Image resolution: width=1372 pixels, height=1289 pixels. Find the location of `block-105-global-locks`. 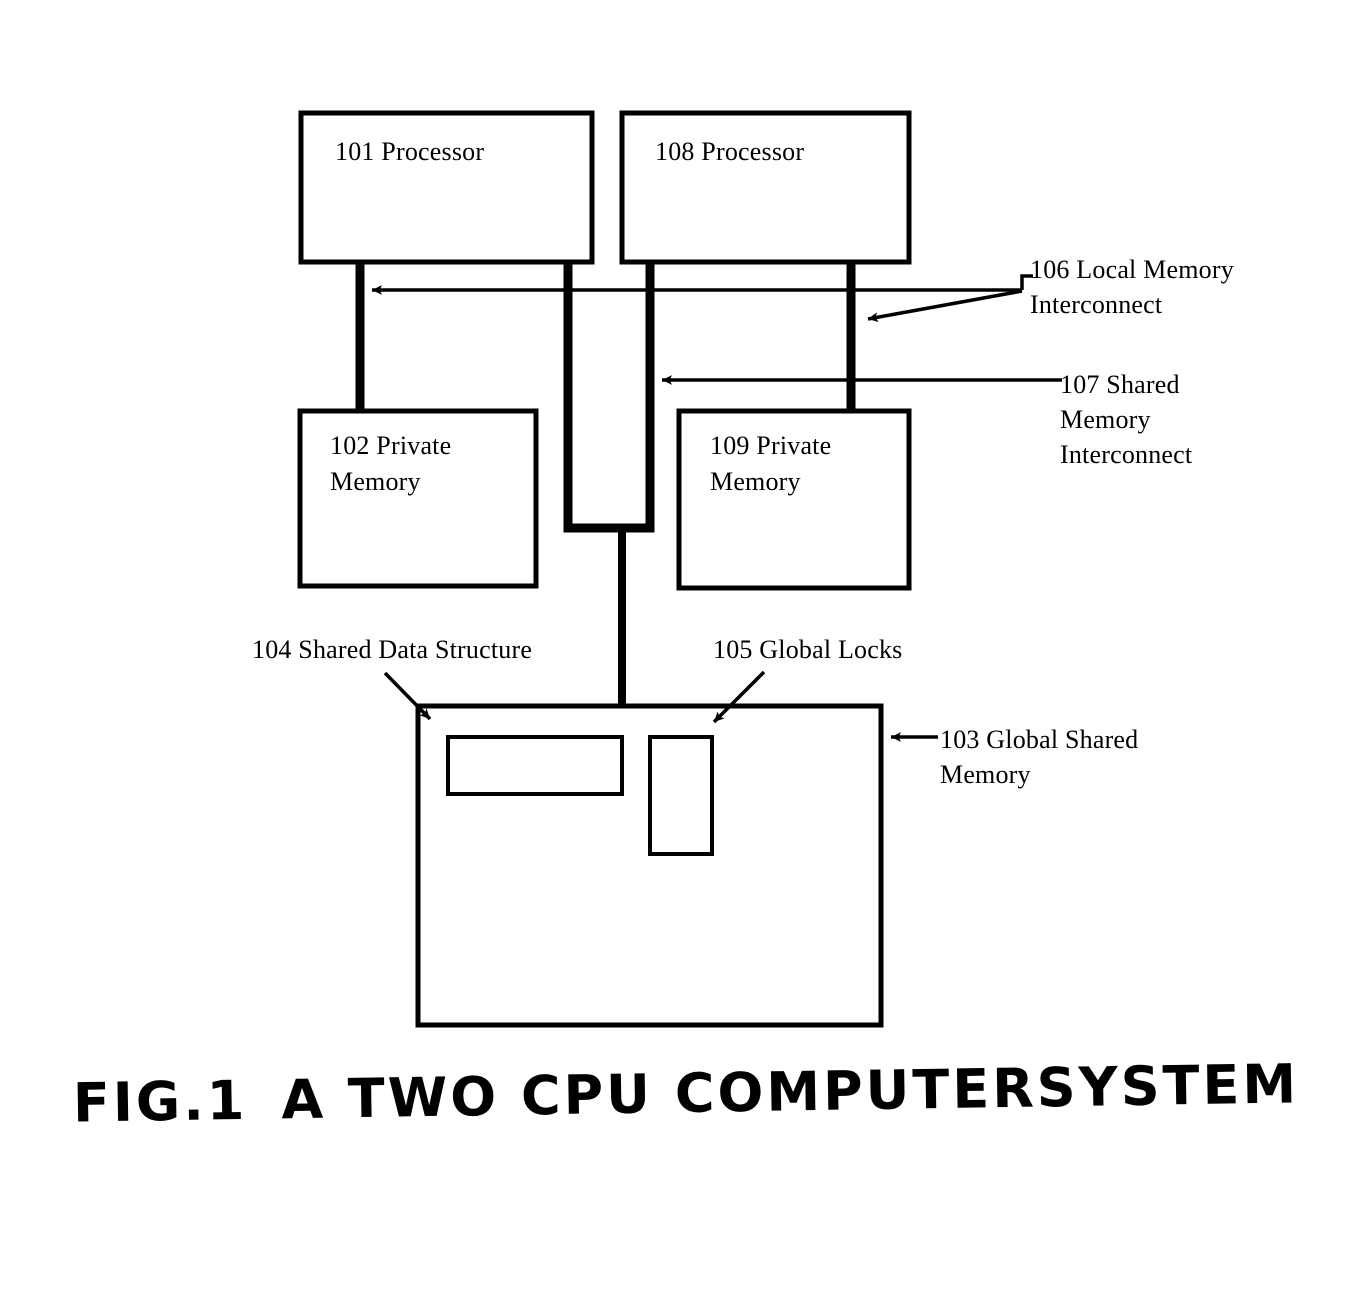

block-105-global-locks is located at coordinates (681, 795).